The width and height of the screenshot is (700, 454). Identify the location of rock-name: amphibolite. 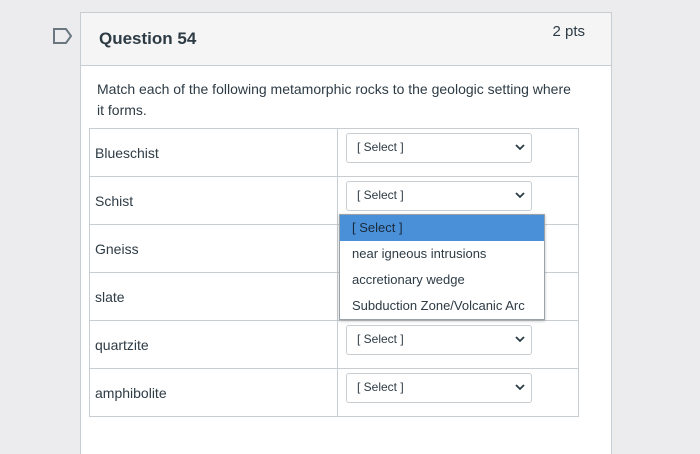
(131, 393).